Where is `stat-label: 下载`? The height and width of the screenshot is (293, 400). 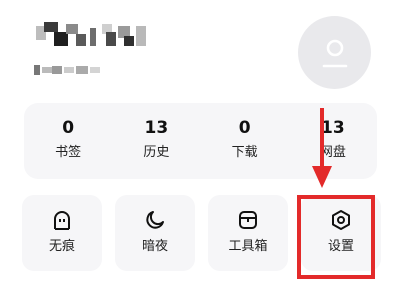
stat-label: 下载 is located at coordinates (244, 152).